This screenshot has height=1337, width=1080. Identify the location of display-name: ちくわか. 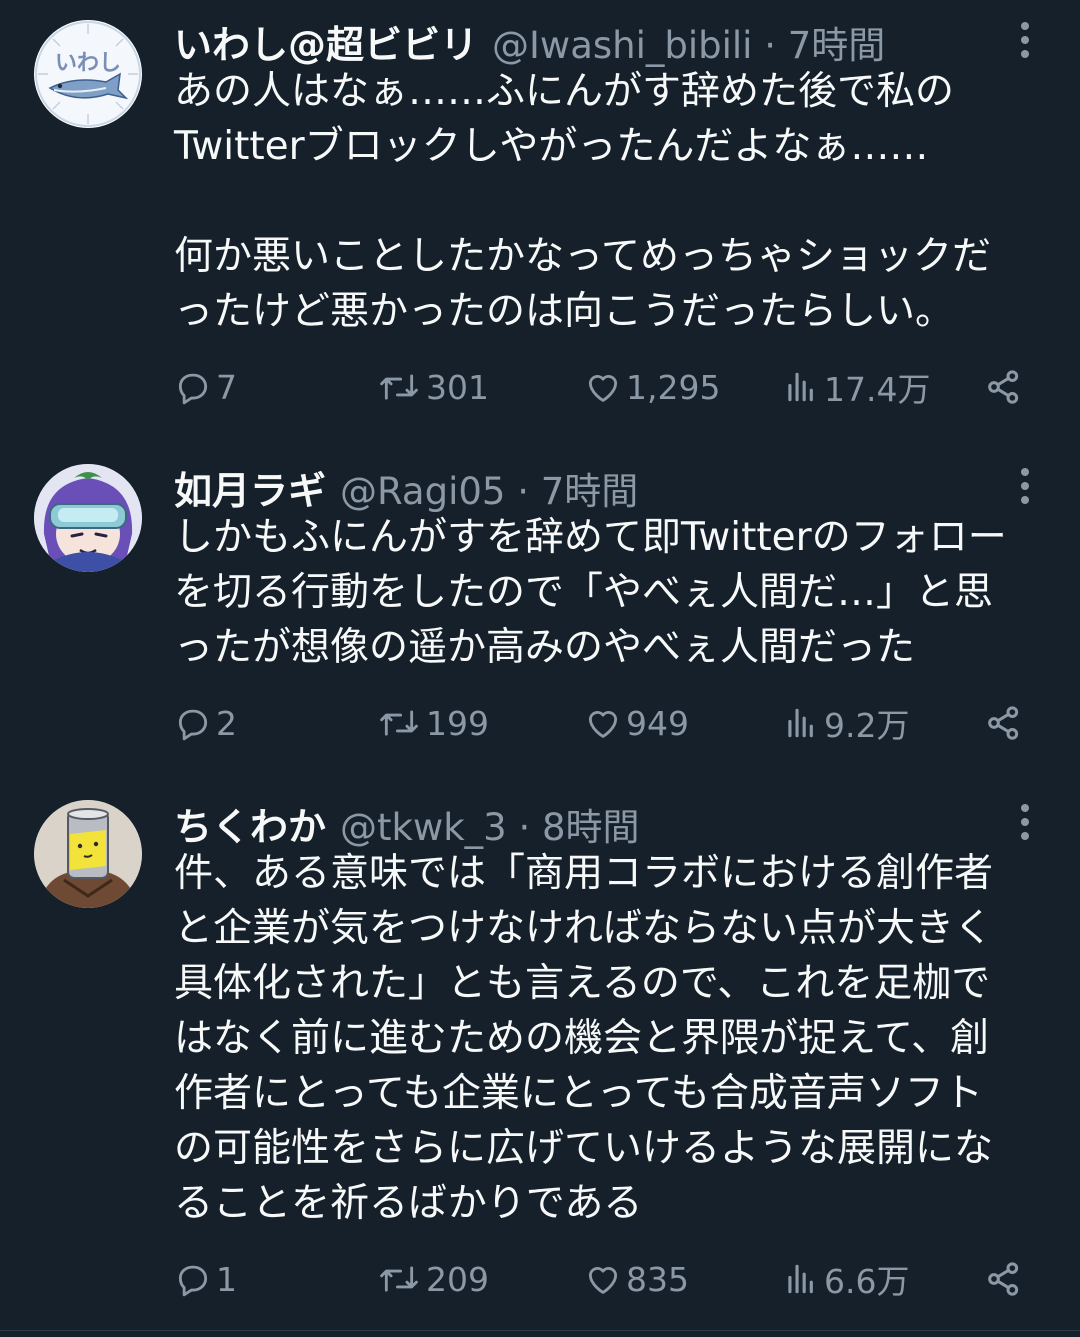
(250, 823).